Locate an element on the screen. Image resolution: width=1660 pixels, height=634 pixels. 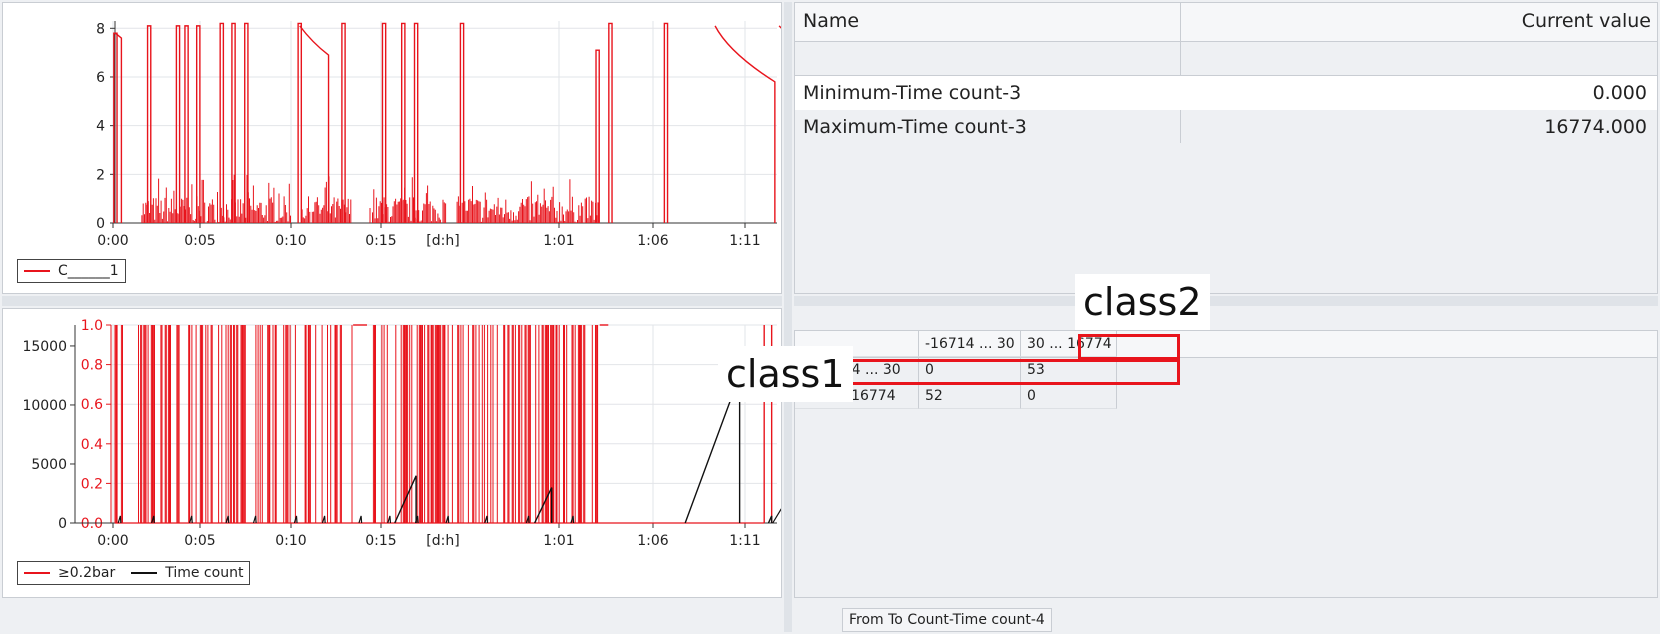
right-y-tick-label: 0.8 is located at coordinates (92, 366).